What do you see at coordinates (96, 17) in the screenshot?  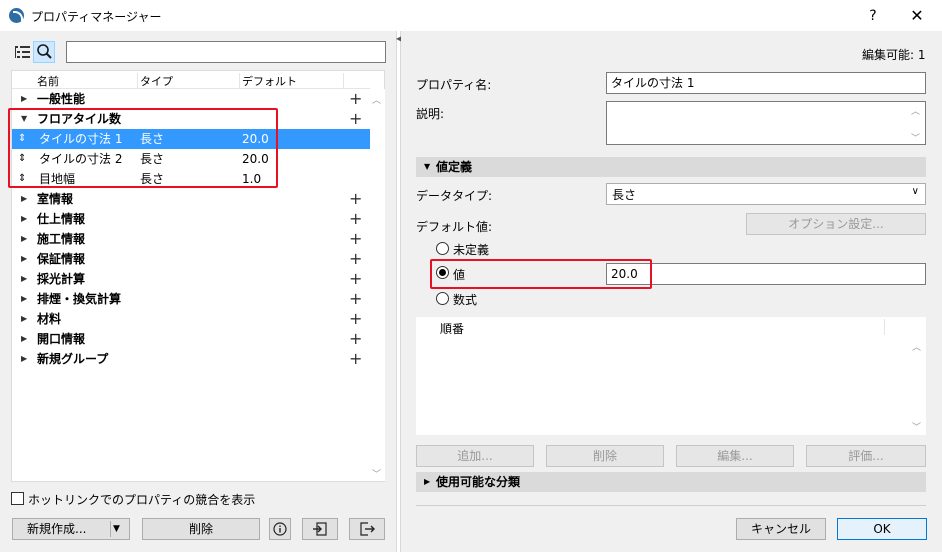 I see `window-title: プロパティマネージャー` at bounding box center [96, 17].